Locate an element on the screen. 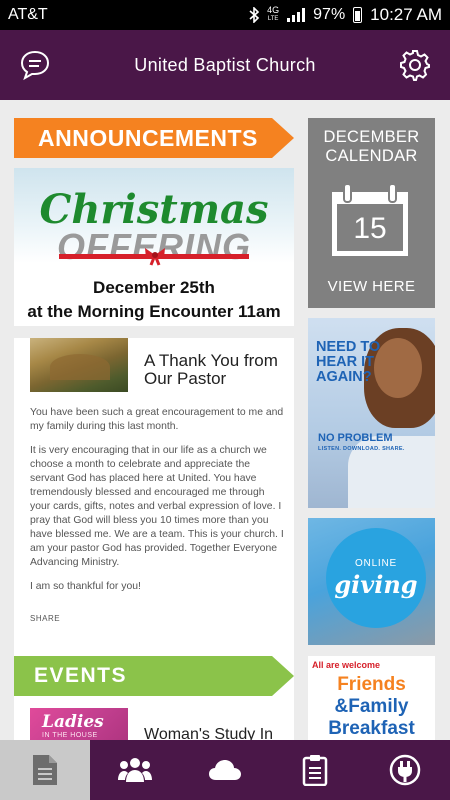 The height and width of the screenshot is (800, 450). online-giving-tile: ONLINE giving is located at coordinates (371, 581).